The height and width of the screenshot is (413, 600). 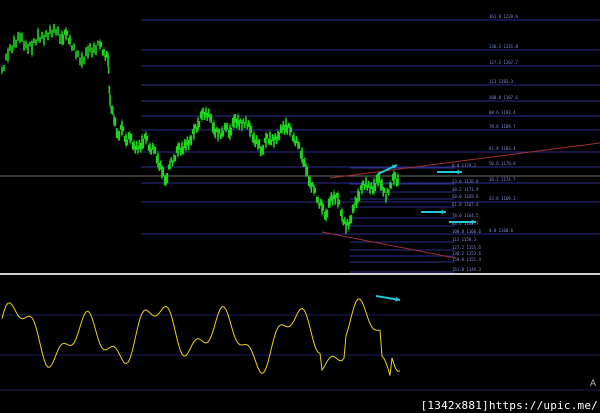 I want to click on fib-lower-label: 113 1158.3, so click(x=464, y=239).